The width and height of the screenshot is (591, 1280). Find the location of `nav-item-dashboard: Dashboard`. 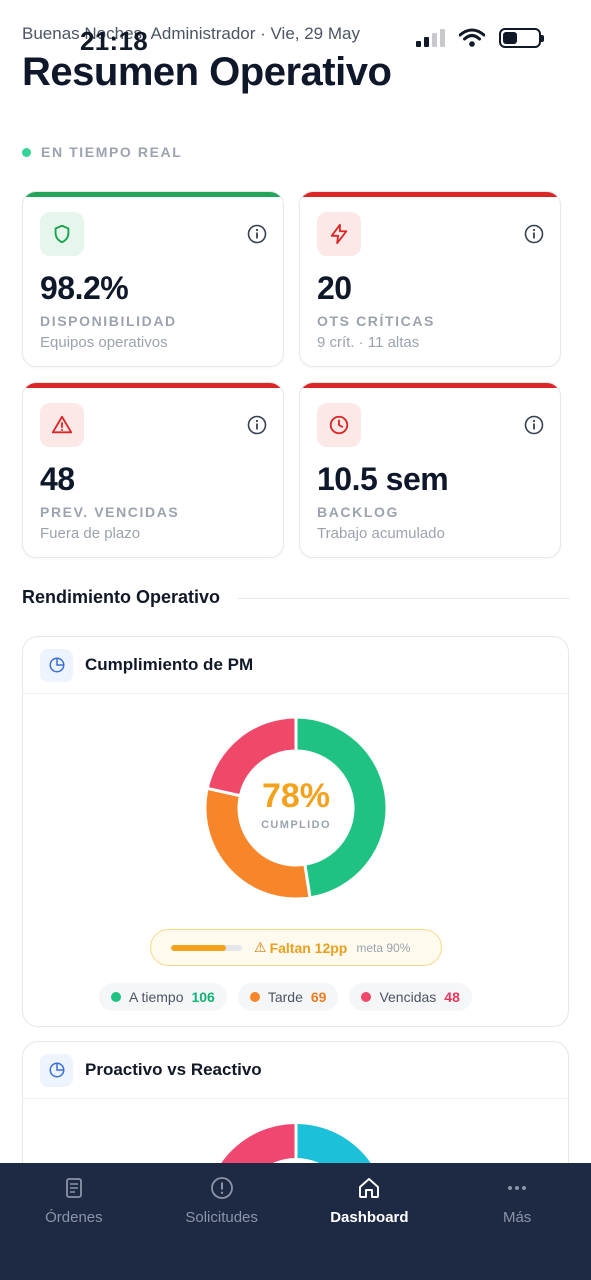

nav-item-dashboard: Dashboard is located at coordinates (370, 1221).